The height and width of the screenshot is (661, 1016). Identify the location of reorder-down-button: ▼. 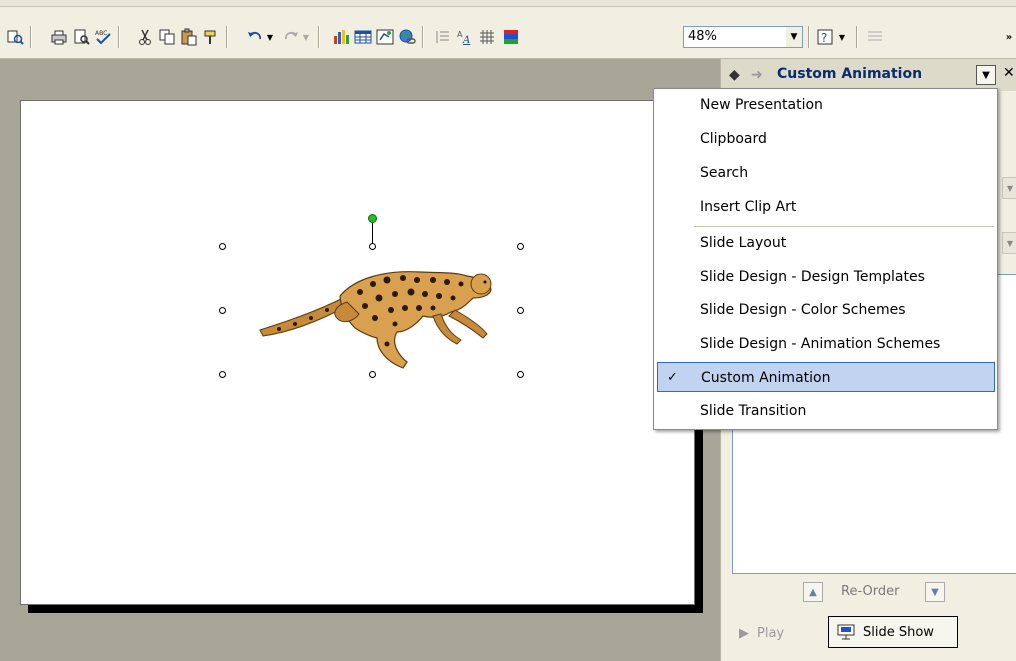
(935, 592).